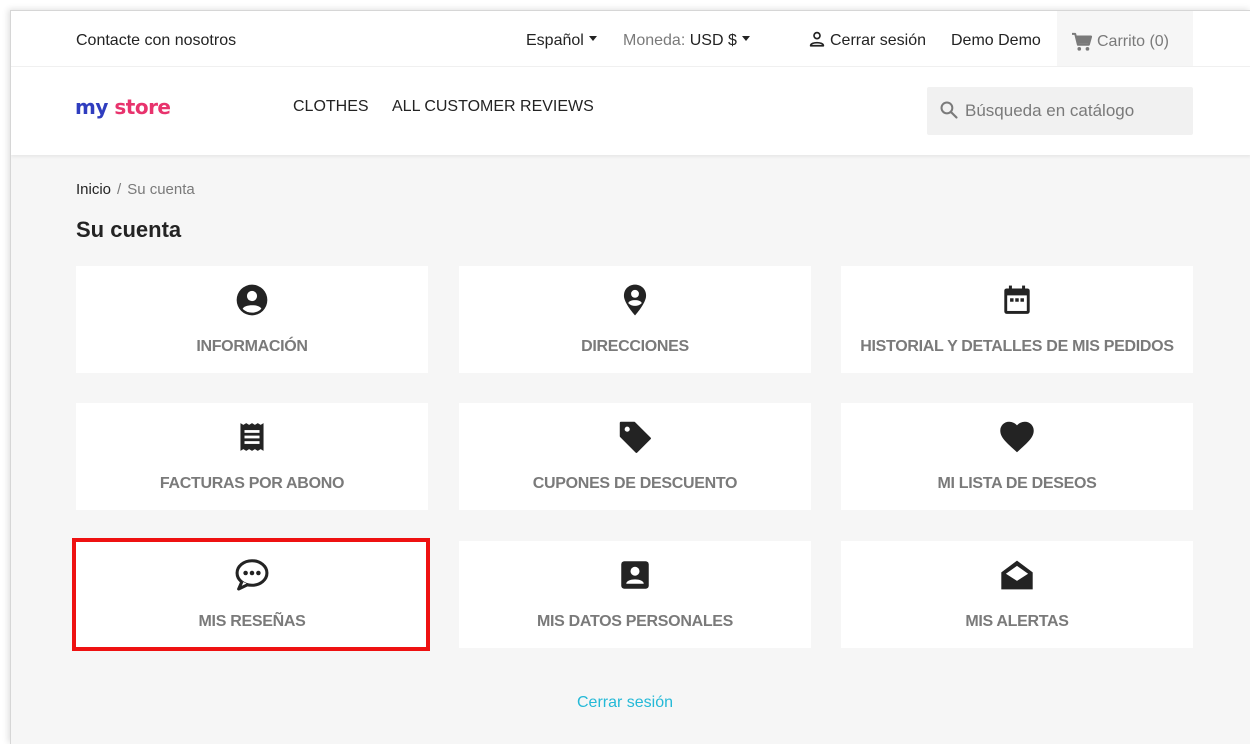 This screenshot has width=1250, height=744. I want to click on logo-part-my: my, so click(91, 107).